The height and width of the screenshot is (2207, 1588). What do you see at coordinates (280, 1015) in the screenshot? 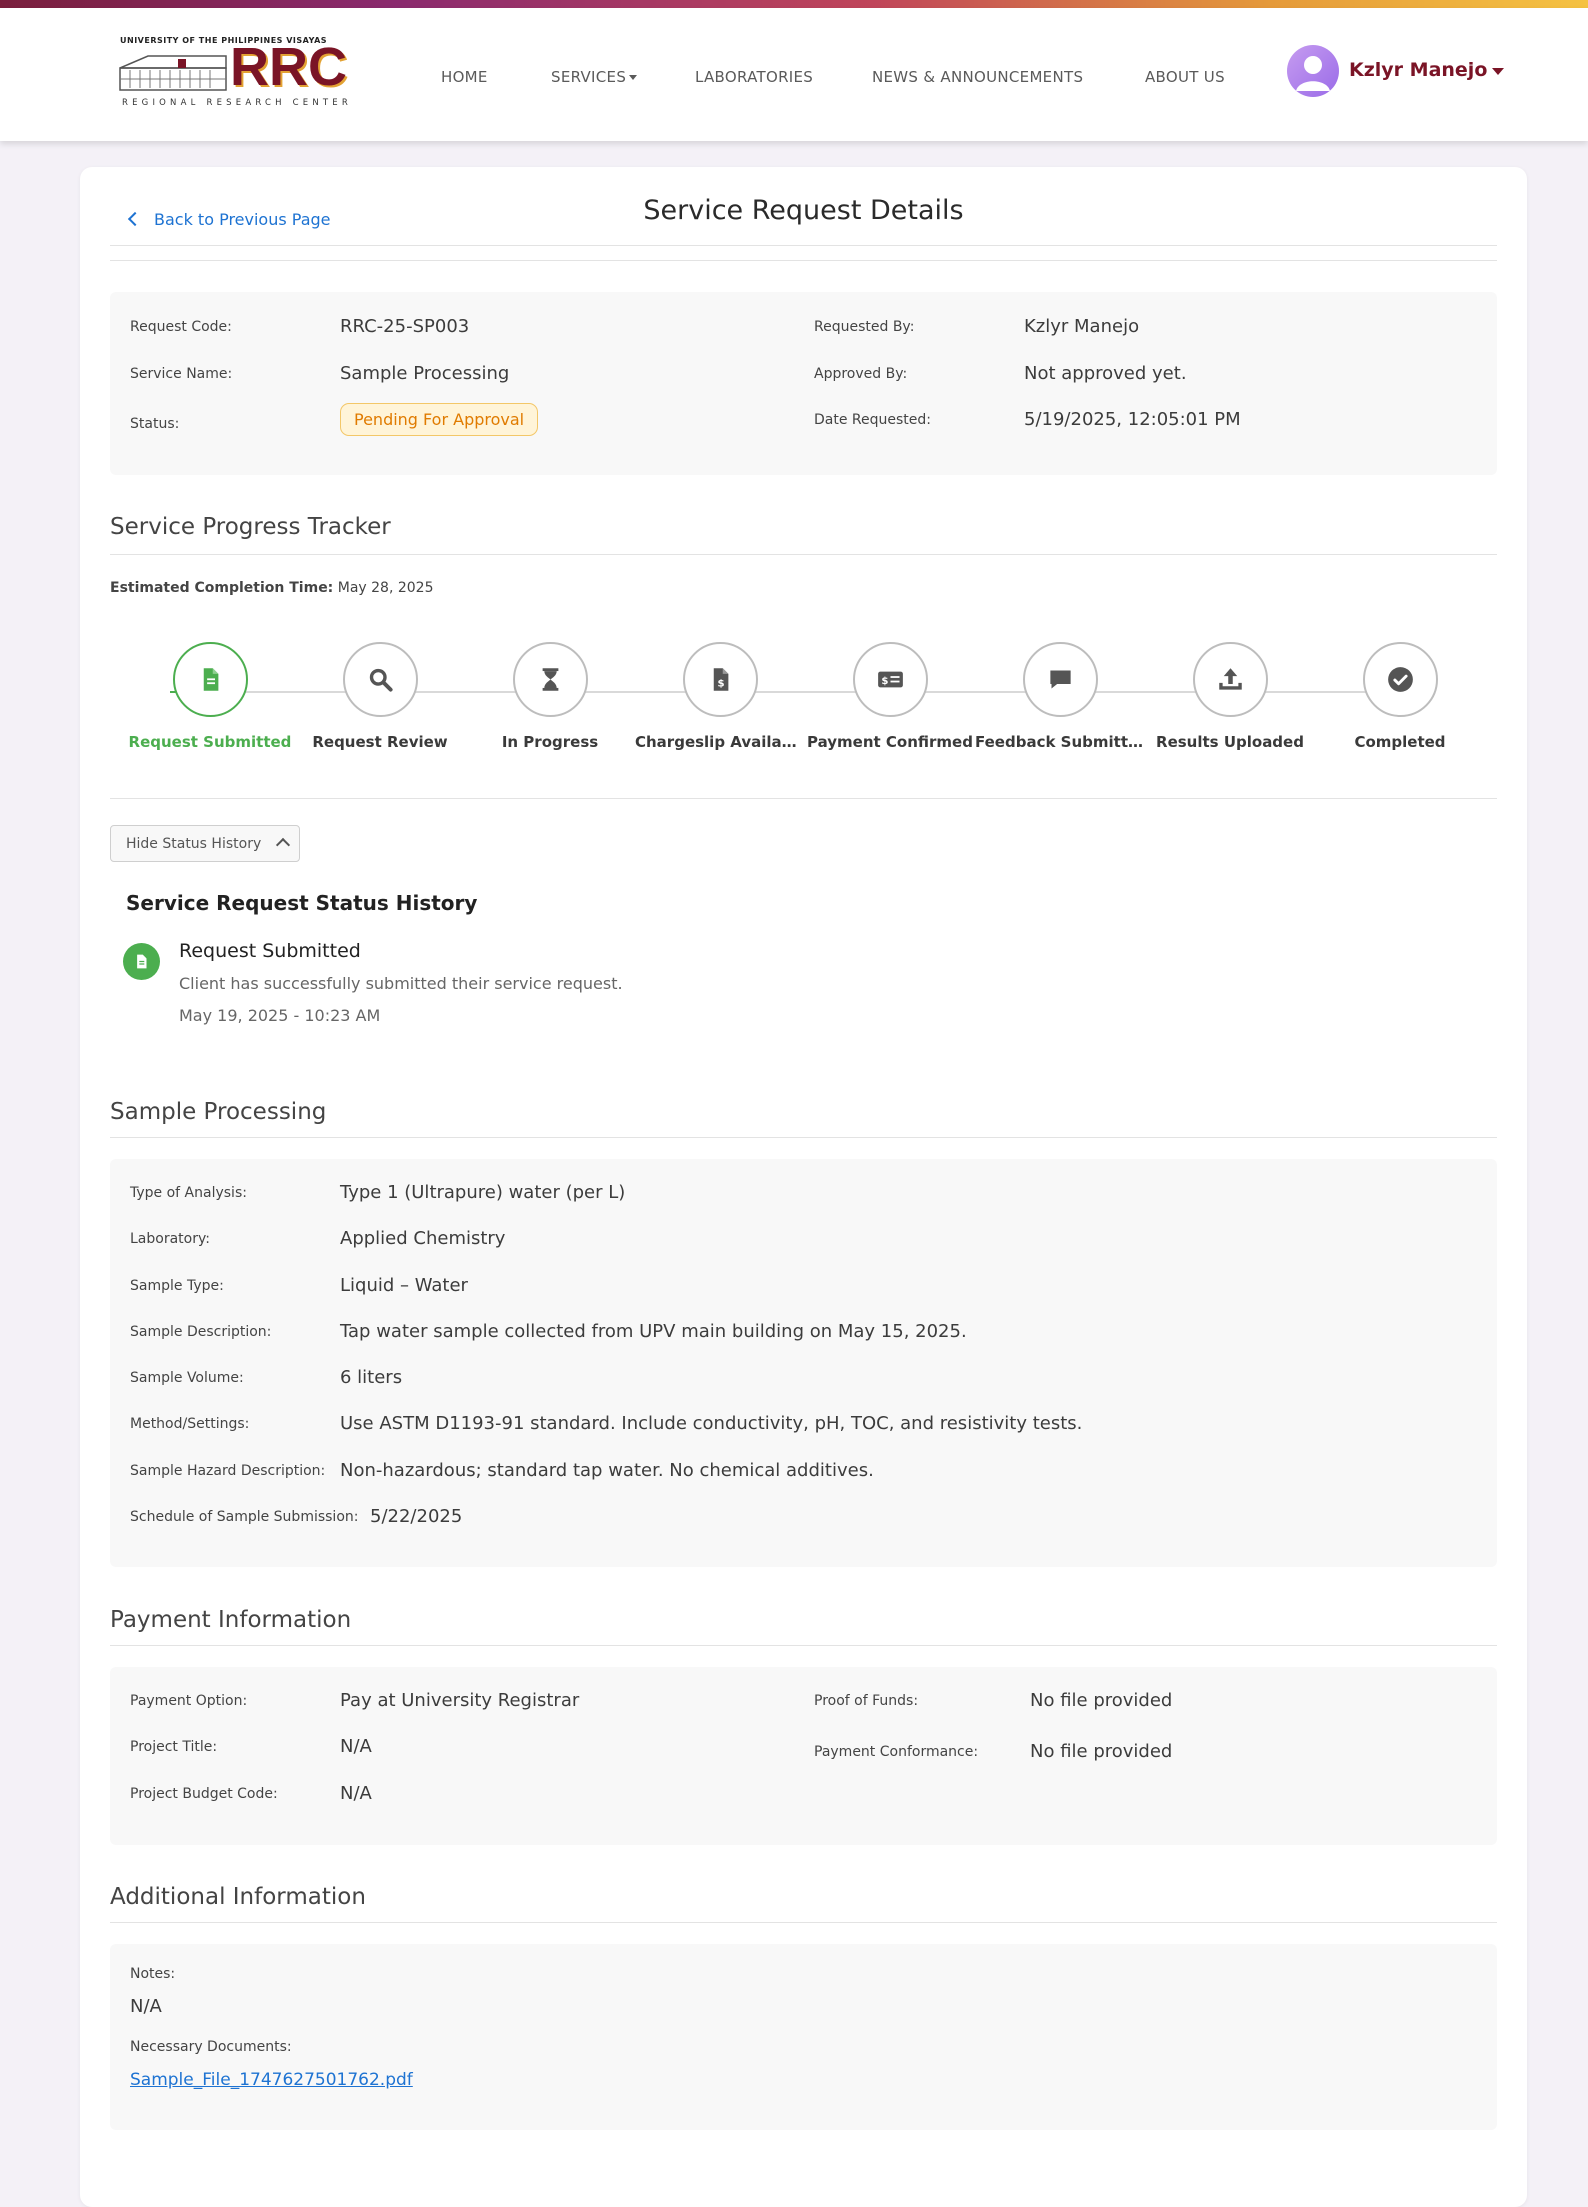
I see `history-event-date: May 19, 2025 - 10:23 AM` at bounding box center [280, 1015].